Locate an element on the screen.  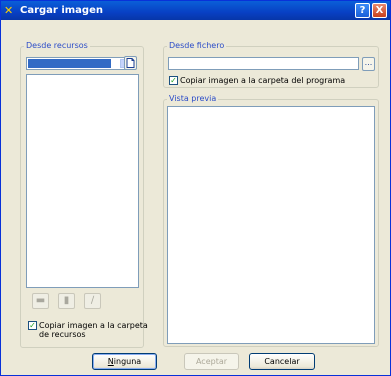
none-button: Ninguna is located at coordinates (124, 361).